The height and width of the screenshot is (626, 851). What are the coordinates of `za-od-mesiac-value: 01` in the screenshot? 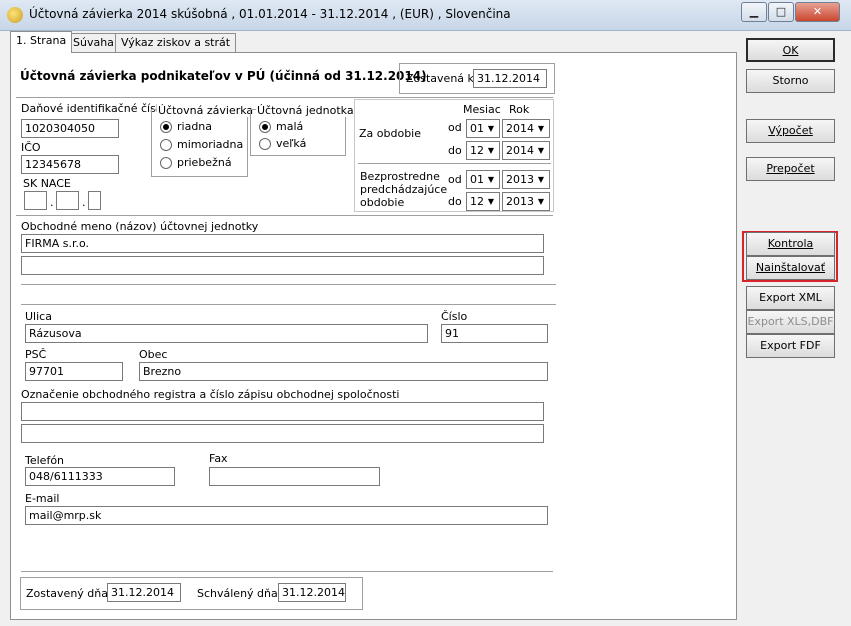 It's located at (477, 128).